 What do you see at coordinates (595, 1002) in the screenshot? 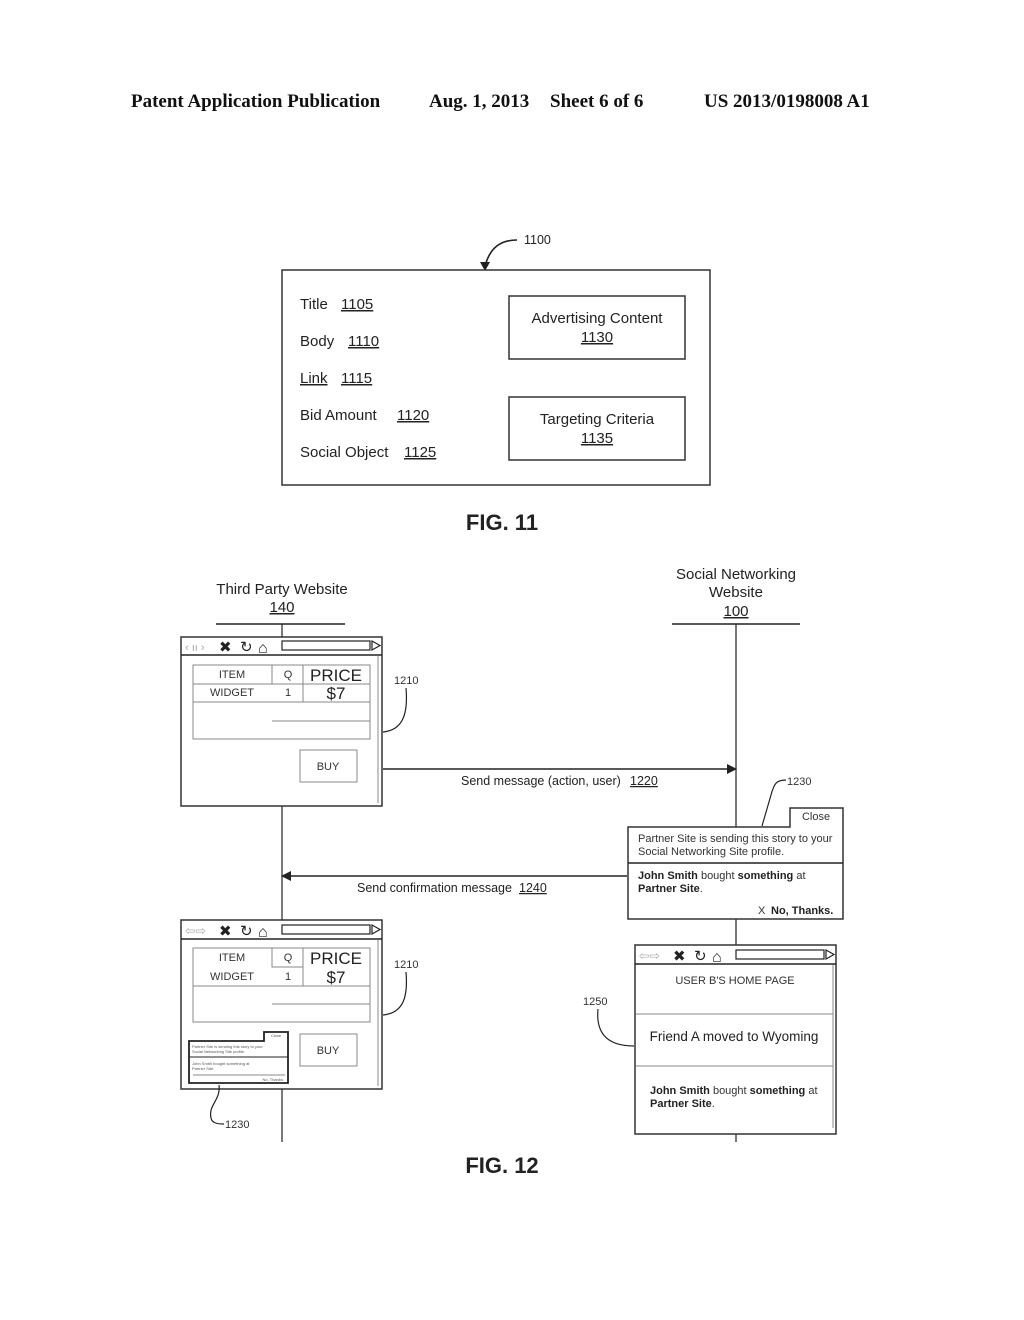
I see `ref-1250: 1250` at bounding box center [595, 1002].